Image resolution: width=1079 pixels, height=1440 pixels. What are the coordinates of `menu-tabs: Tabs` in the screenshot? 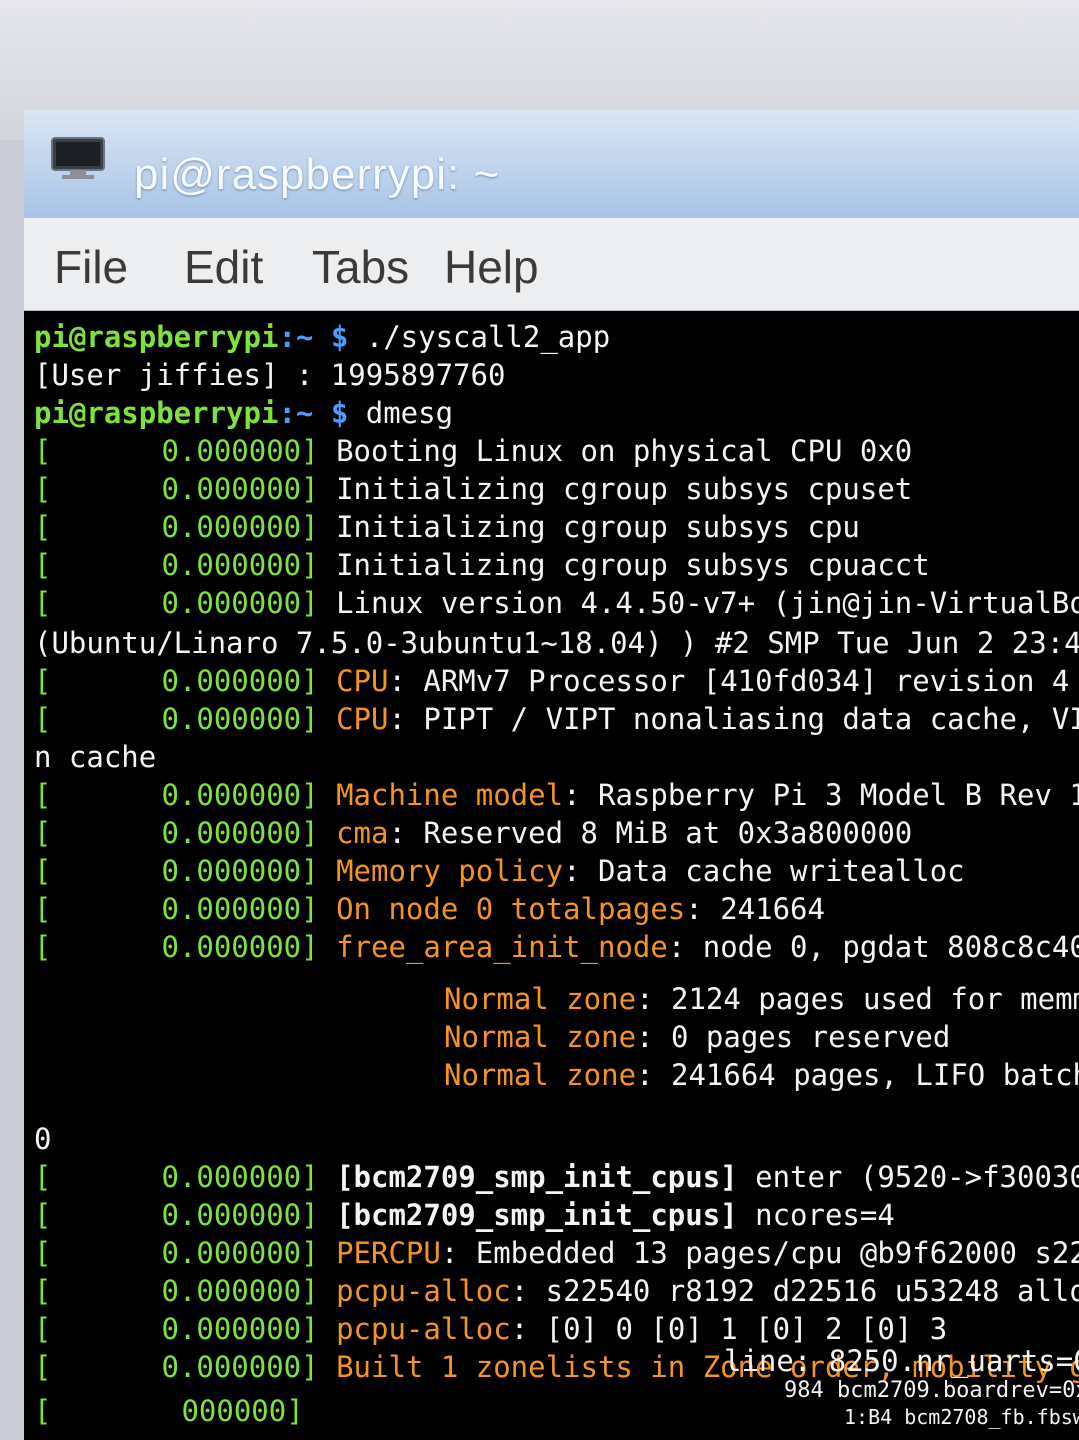 It's located at (360, 267).